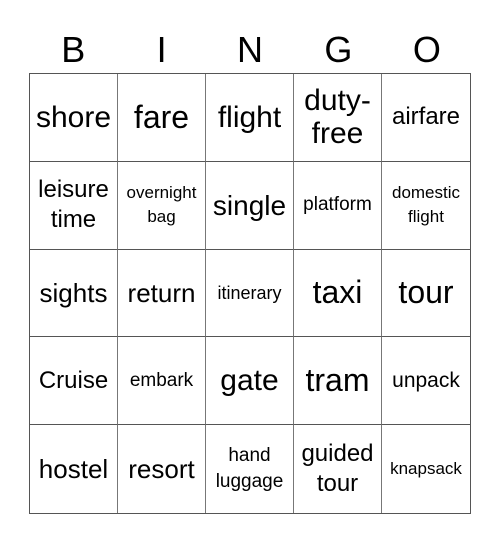 Image resolution: width=500 pixels, height=544 pixels. I want to click on bingo-cell-text: leisure time, so click(73, 205).